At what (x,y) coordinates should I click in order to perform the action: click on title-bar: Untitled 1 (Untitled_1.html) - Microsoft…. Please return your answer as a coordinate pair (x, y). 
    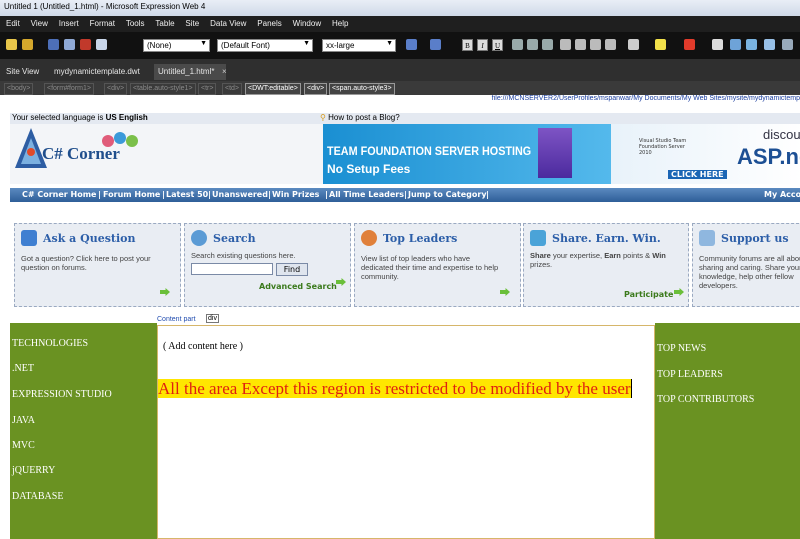
    Looking at the image, I should click on (400, 8).